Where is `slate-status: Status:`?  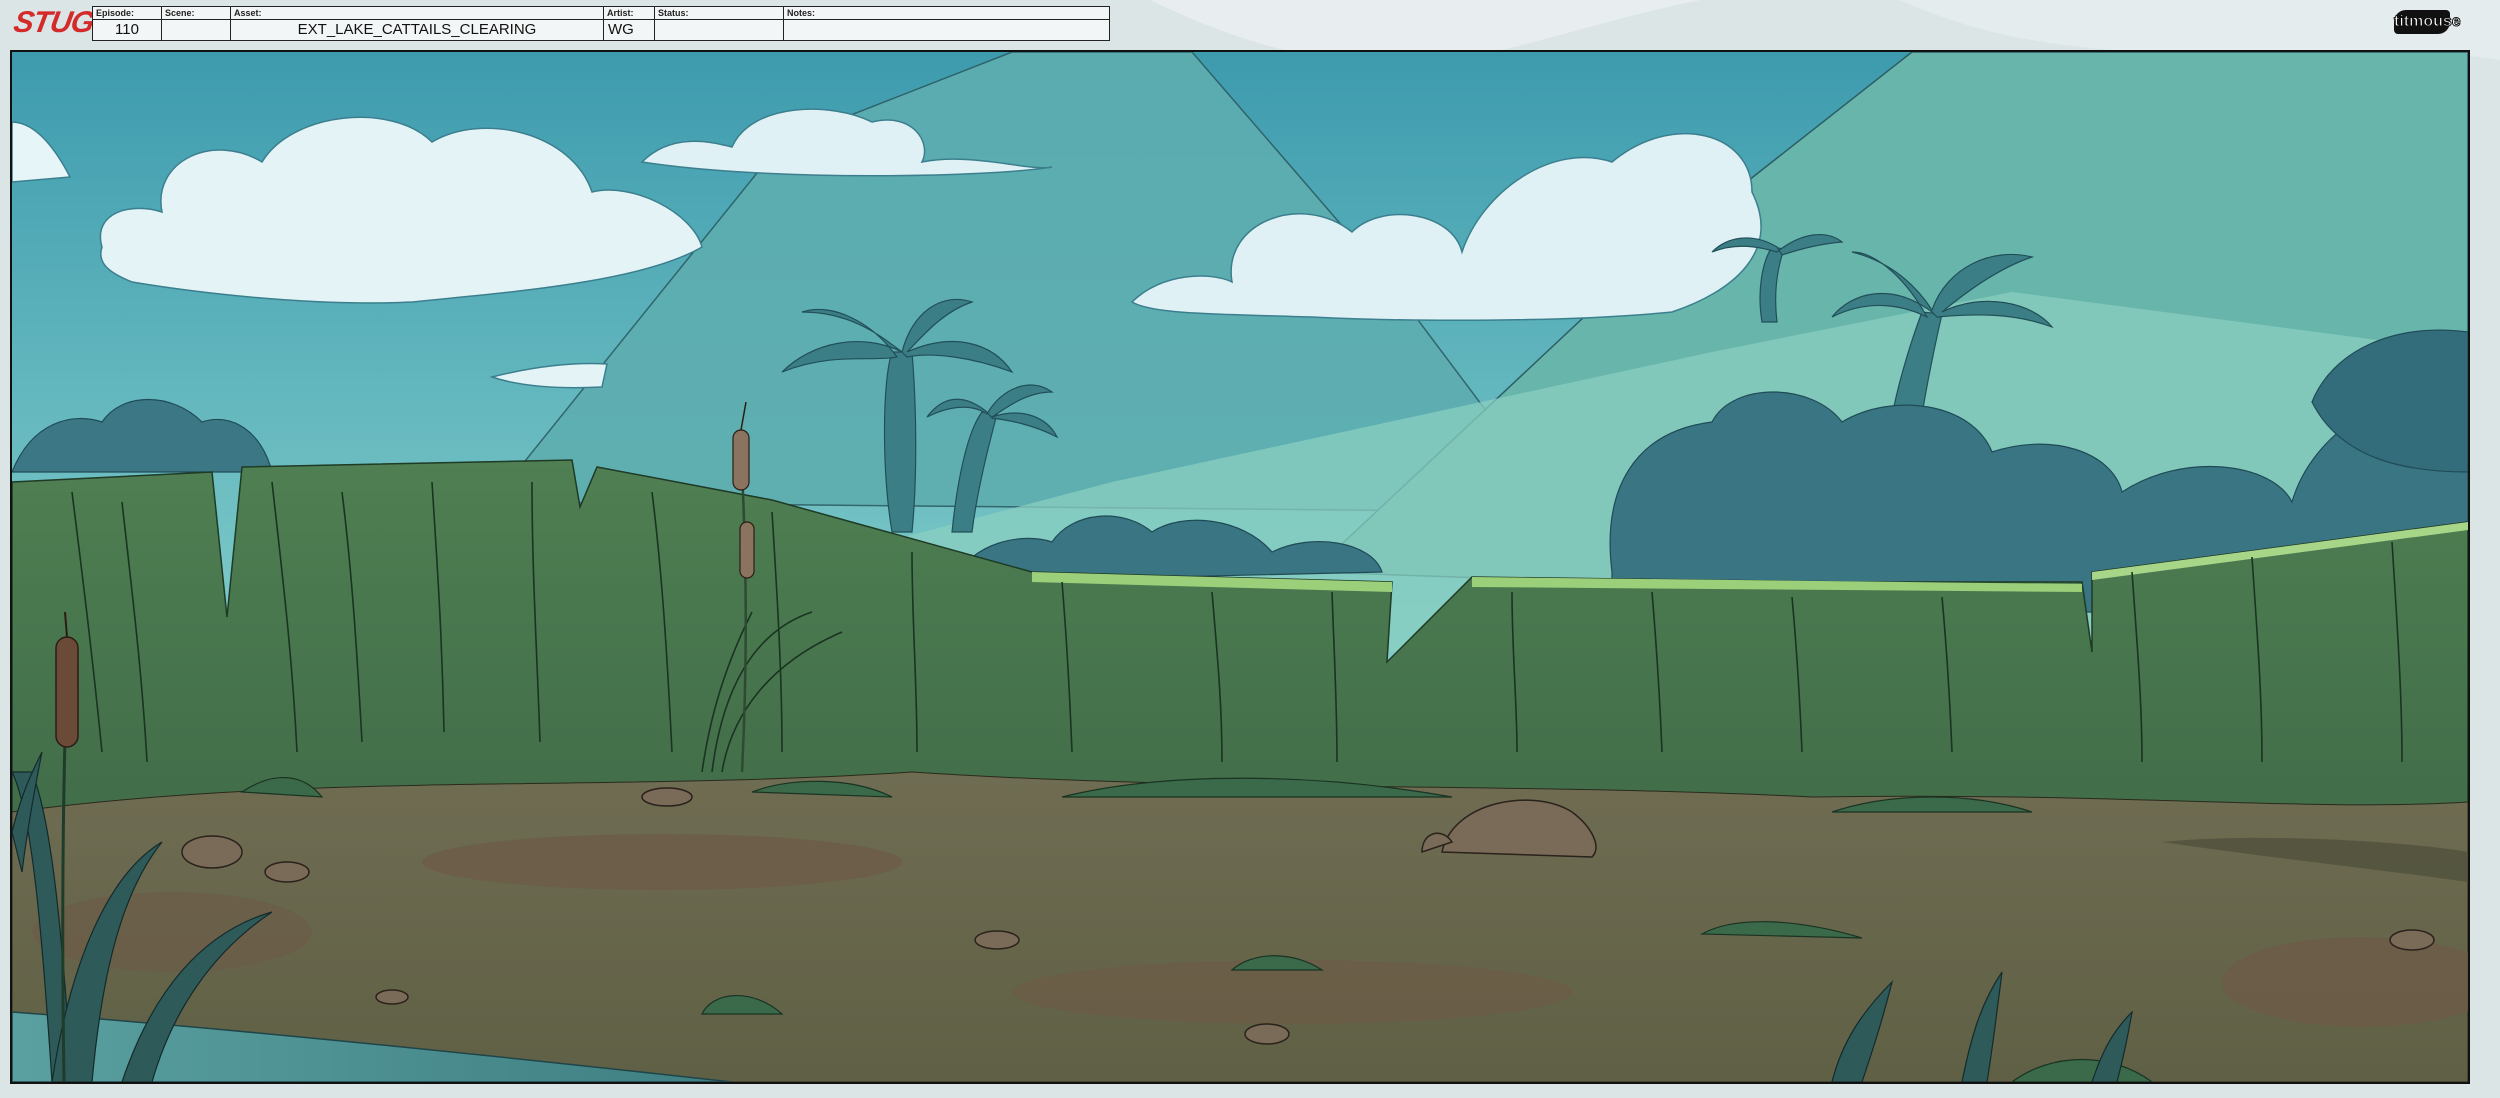 slate-status: Status: is located at coordinates (719, 23).